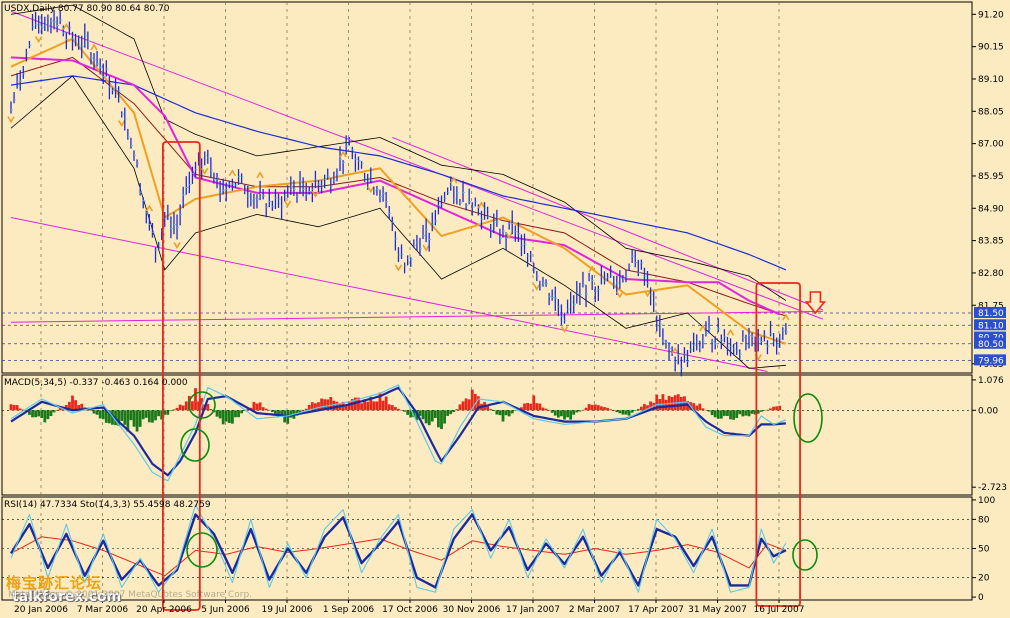  Describe the element at coordinates (991, 345) in the screenshot. I see `price-level-tag-label: 80.50` at that location.